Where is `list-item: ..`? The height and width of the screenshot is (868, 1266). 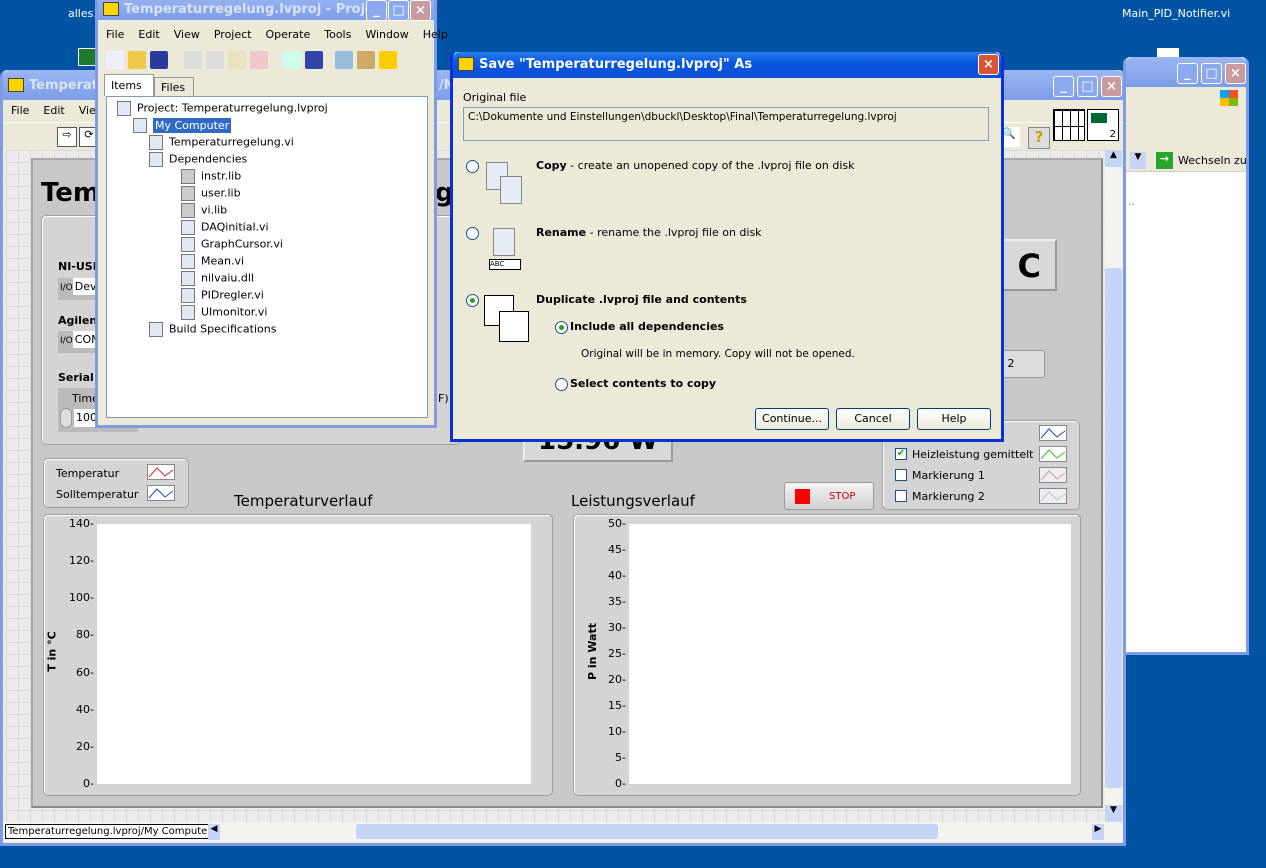
list-item: .. is located at coordinates (1131, 201).